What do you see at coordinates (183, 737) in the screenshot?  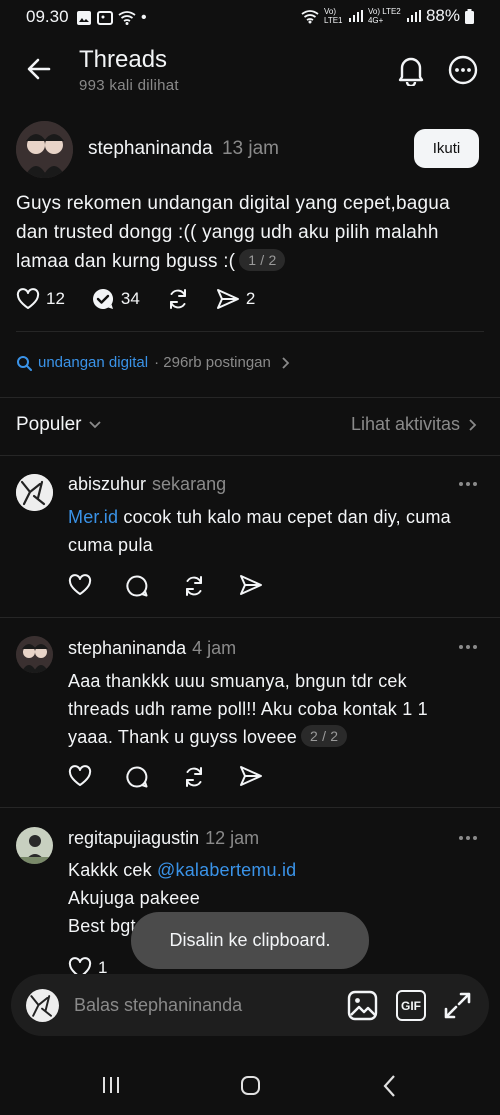 I see `reply-line-3: yaaa. Thank u guyss loveee` at bounding box center [183, 737].